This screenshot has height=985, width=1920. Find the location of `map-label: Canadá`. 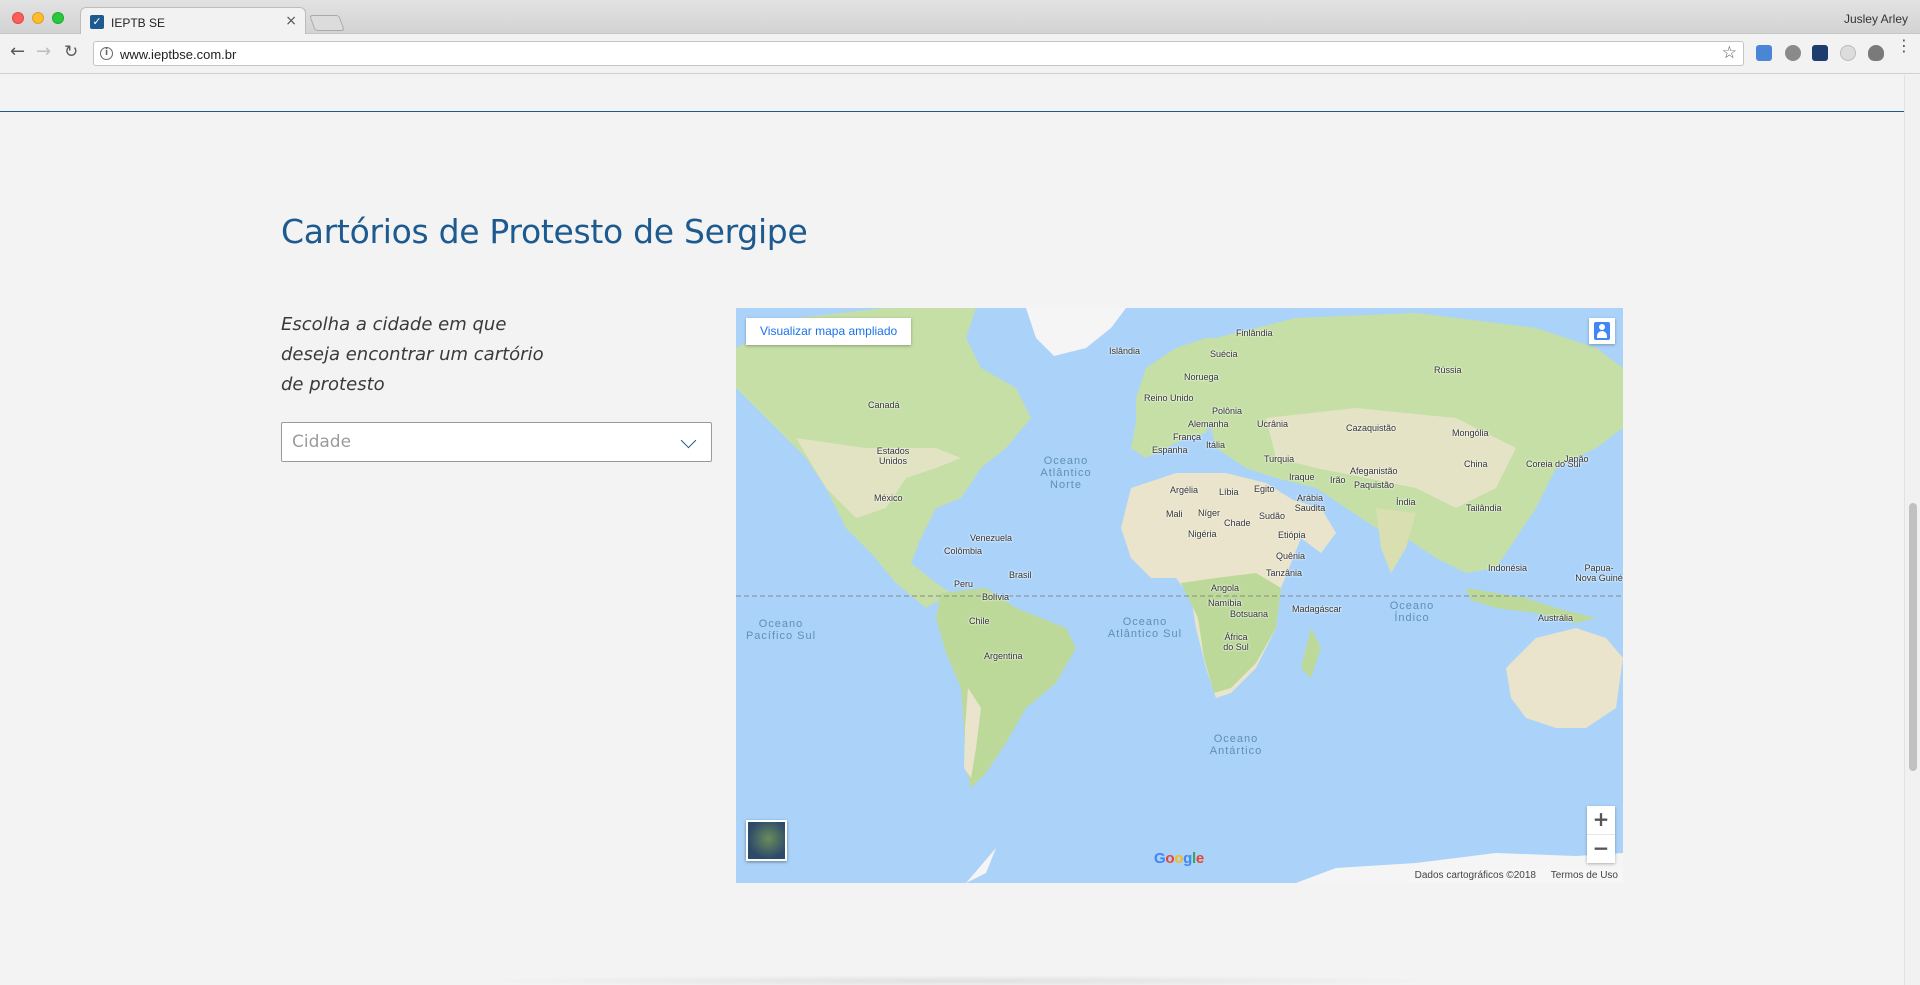

map-label: Canadá is located at coordinates (884, 405).